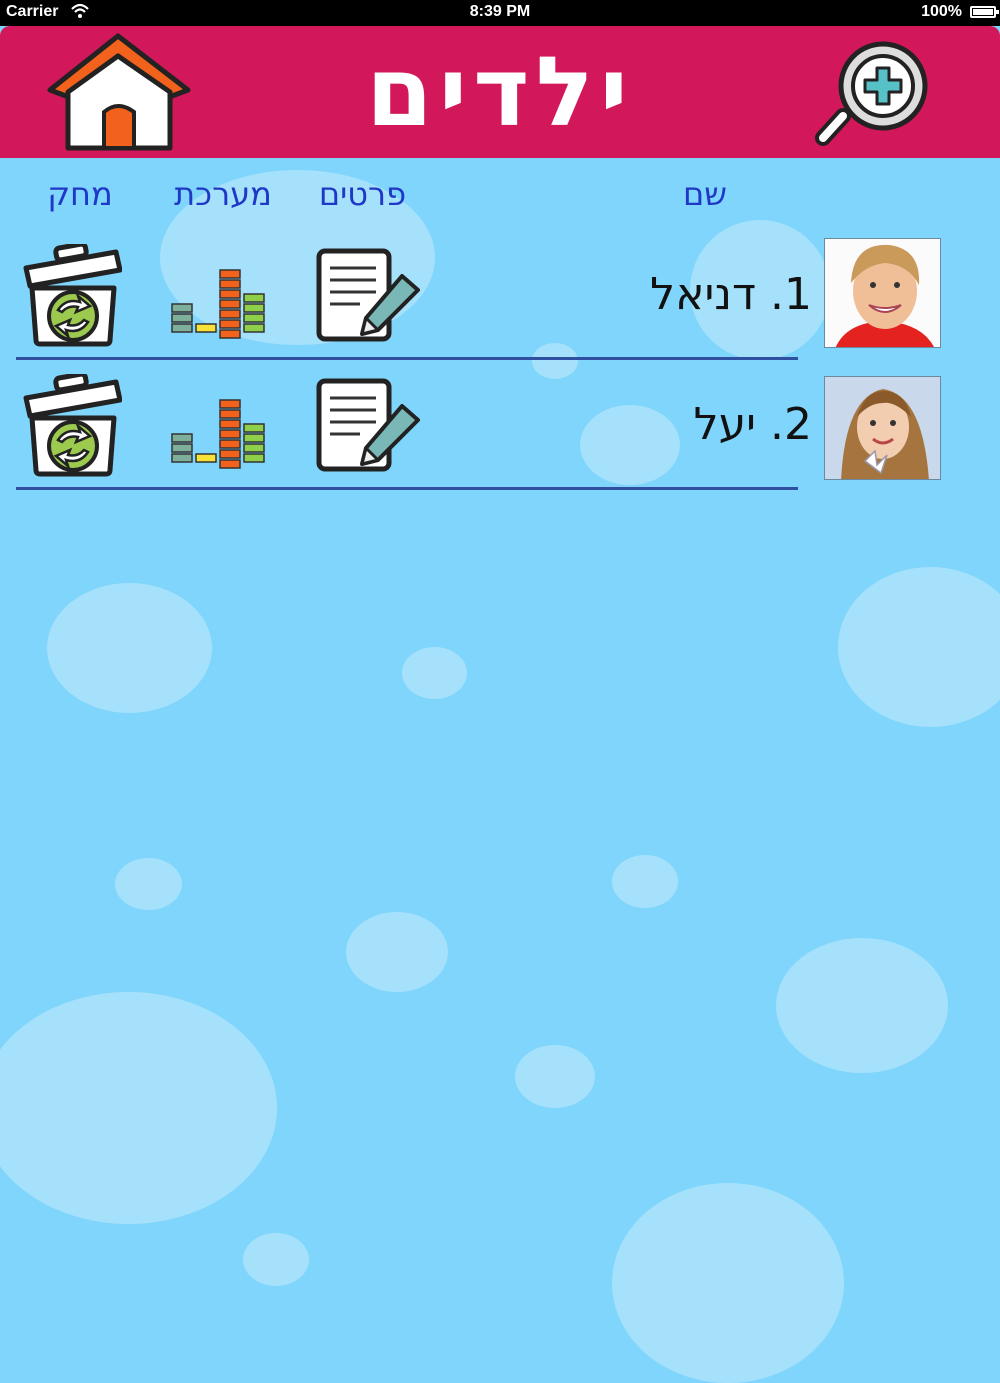 The width and height of the screenshot is (1000, 1383). I want to click on column-header-delete: מחק, so click(80, 194).